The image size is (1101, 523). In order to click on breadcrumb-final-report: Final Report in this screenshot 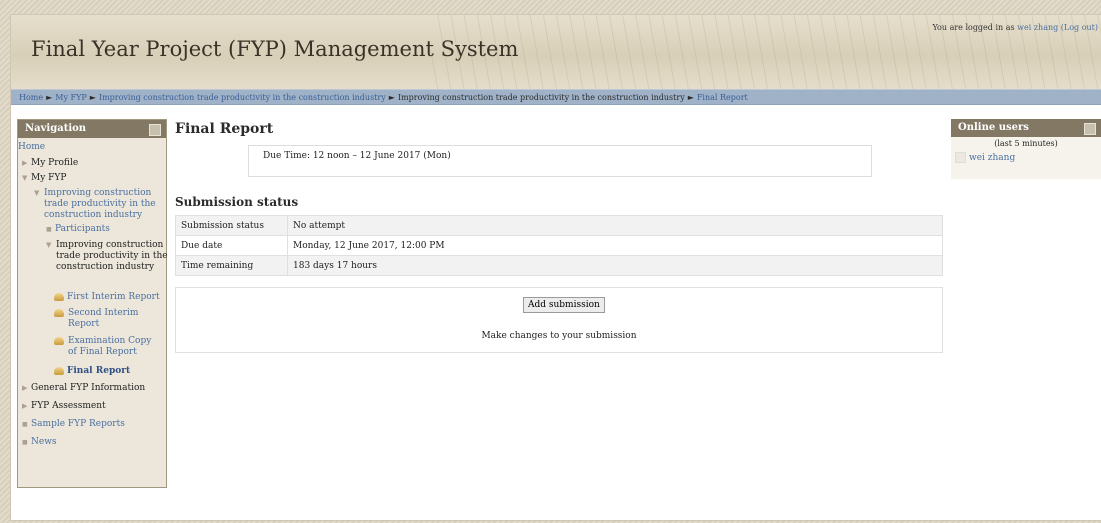, I will do `click(722, 97)`.